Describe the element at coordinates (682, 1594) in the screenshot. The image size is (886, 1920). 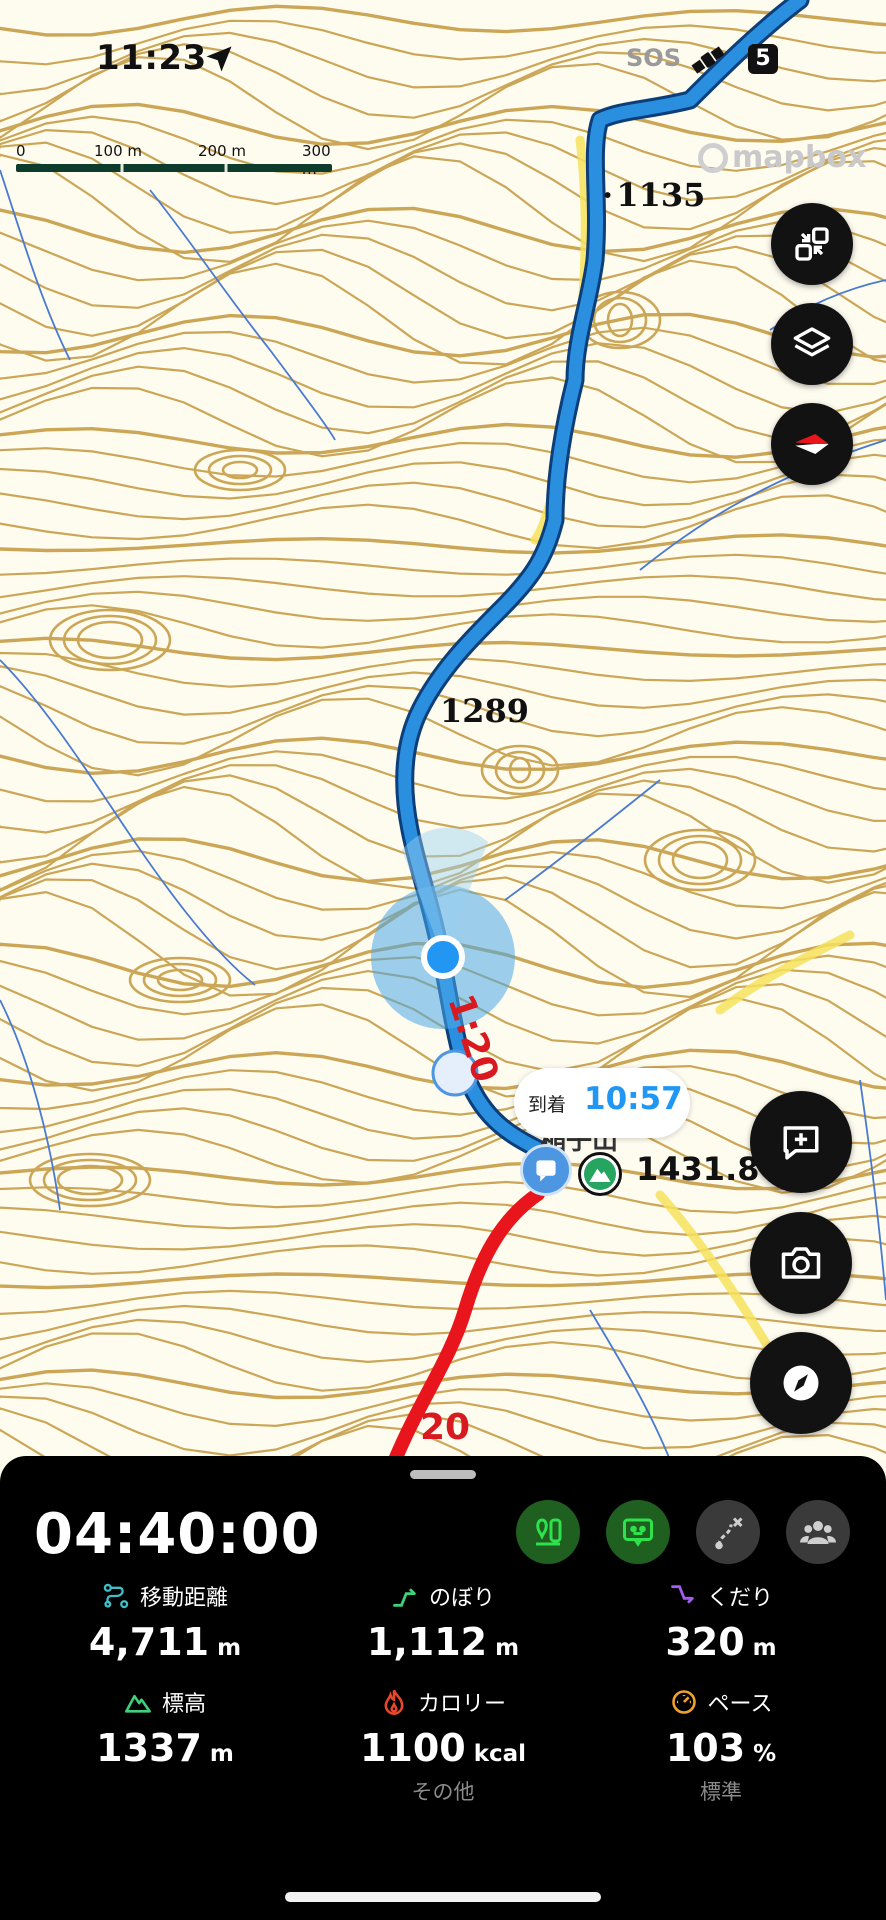
I see `descent-icon` at that location.